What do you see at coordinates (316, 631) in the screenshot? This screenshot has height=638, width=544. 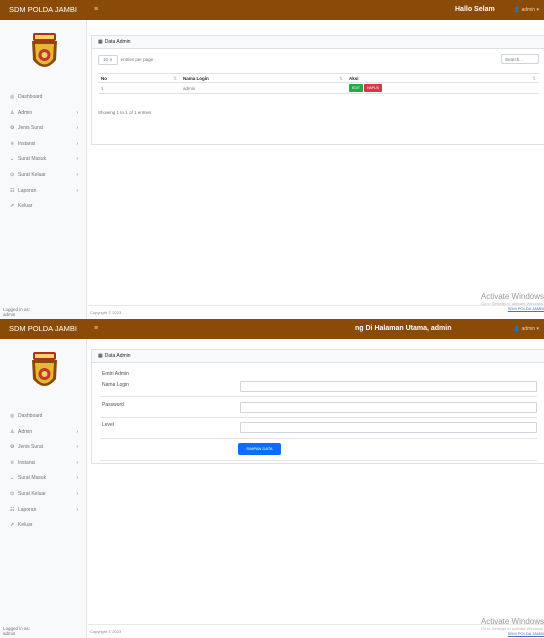 I see `footer: Copyright © 2023` at bounding box center [316, 631].